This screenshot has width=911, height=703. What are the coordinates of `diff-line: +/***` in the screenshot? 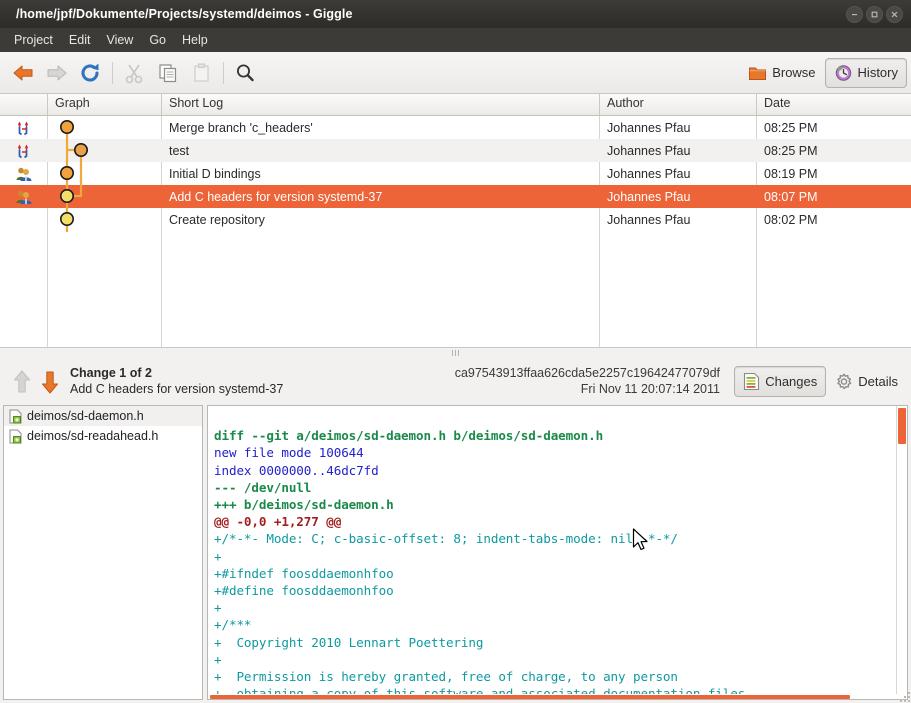 It's located at (233, 625).